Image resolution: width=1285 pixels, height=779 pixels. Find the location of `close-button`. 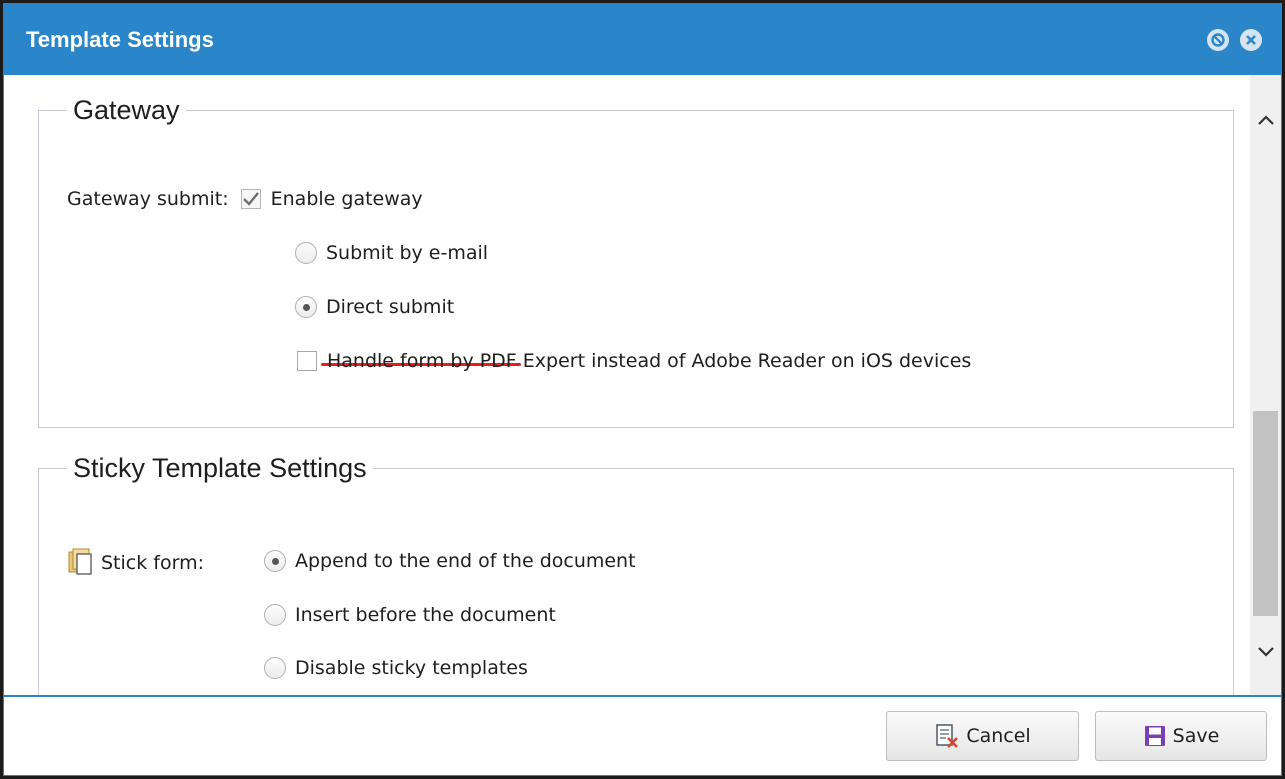

close-button is located at coordinates (1251, 40).